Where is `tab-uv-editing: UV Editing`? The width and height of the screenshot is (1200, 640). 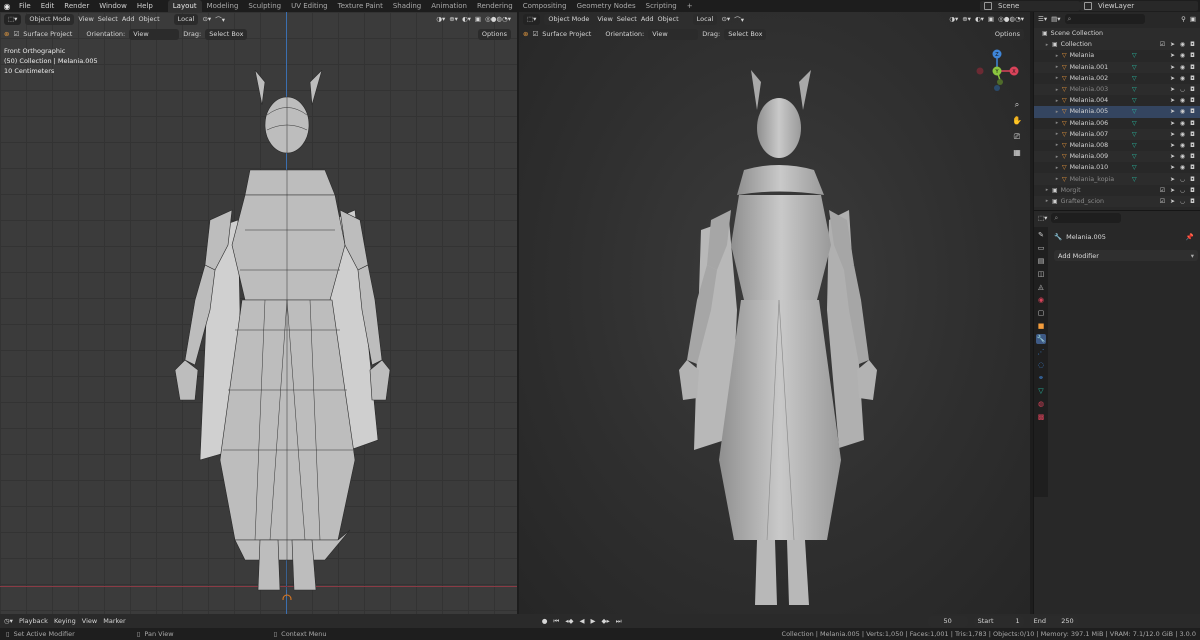
tab-uv-editing: UV Editing is located at coordinates (309, 6).